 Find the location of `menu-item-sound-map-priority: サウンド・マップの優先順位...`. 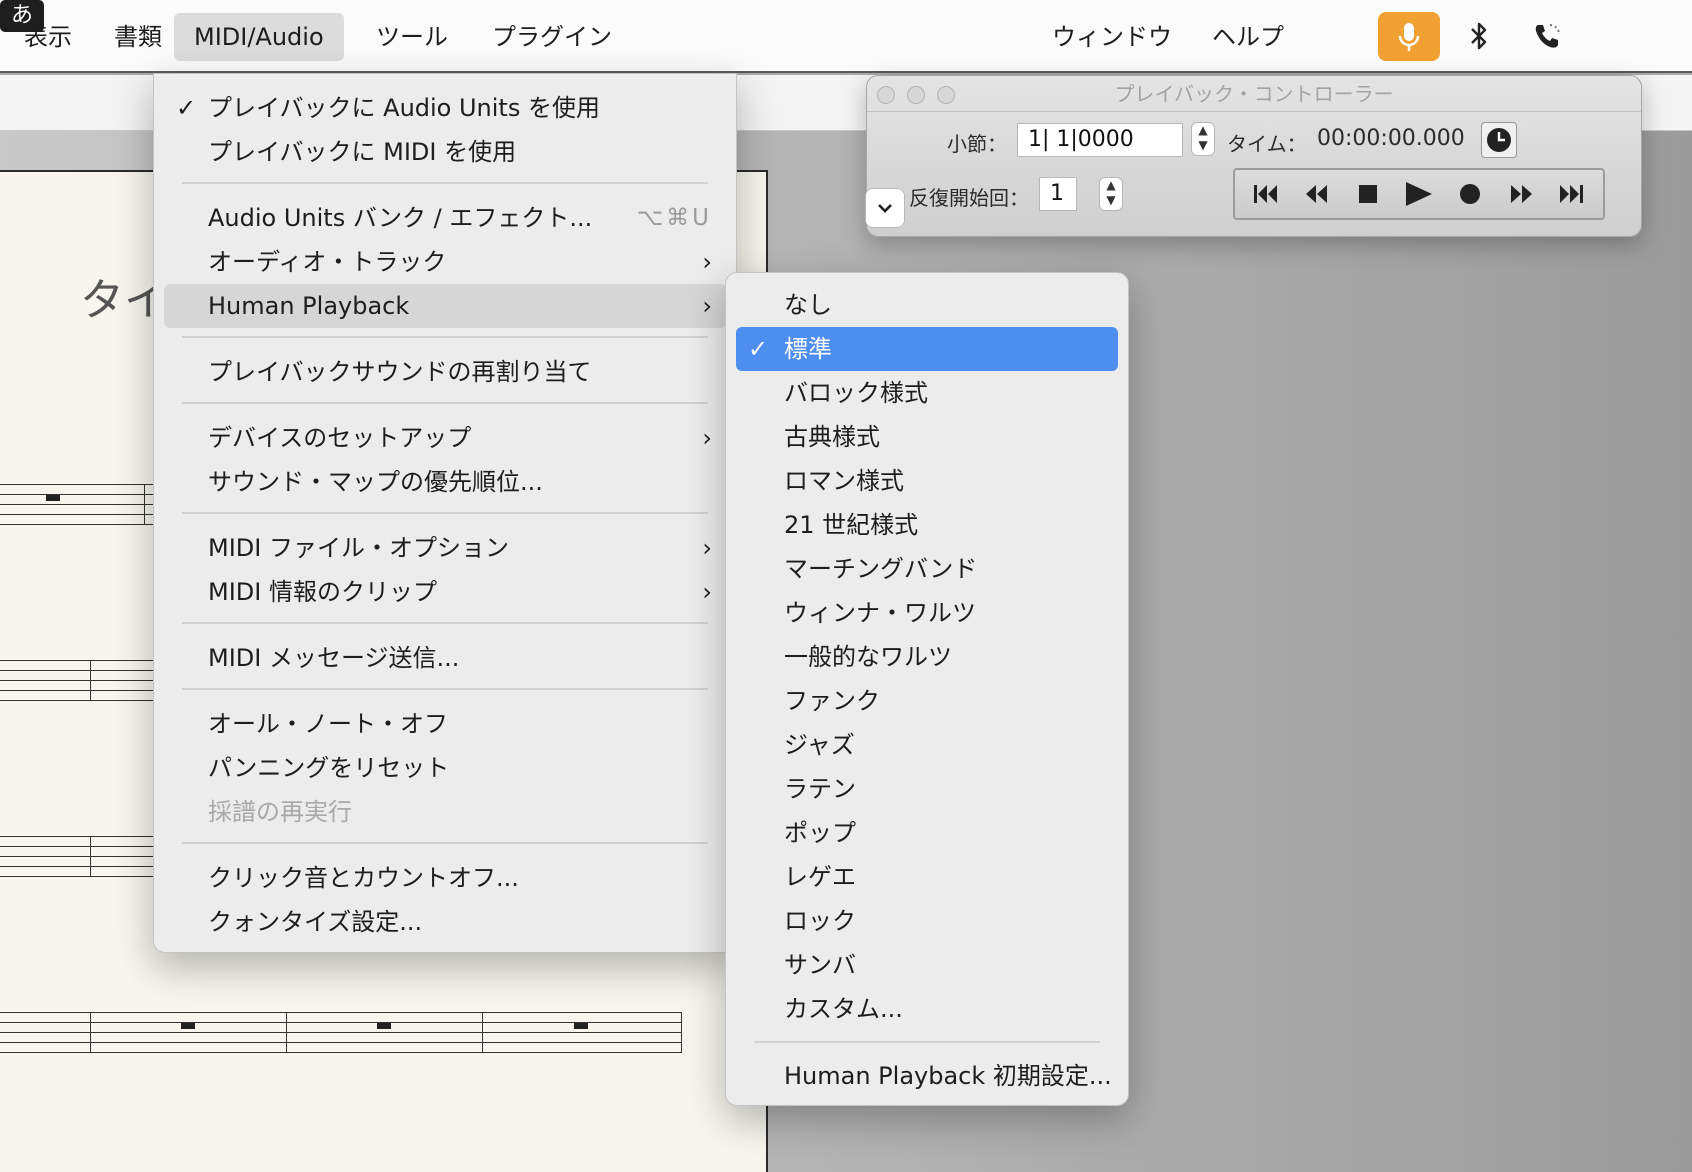

menu-item-sound-map-priority: サウンド・マップの優先順位... is located at coordinates (445, 482).